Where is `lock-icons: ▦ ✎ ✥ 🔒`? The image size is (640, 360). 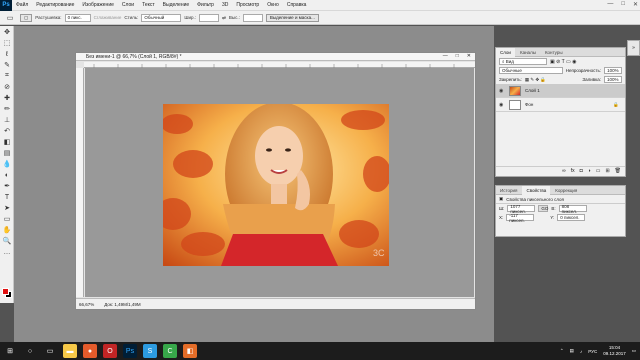
lock-icons: ▦ ✎ ✥ 🔒 is located at coordinates (535, 80).